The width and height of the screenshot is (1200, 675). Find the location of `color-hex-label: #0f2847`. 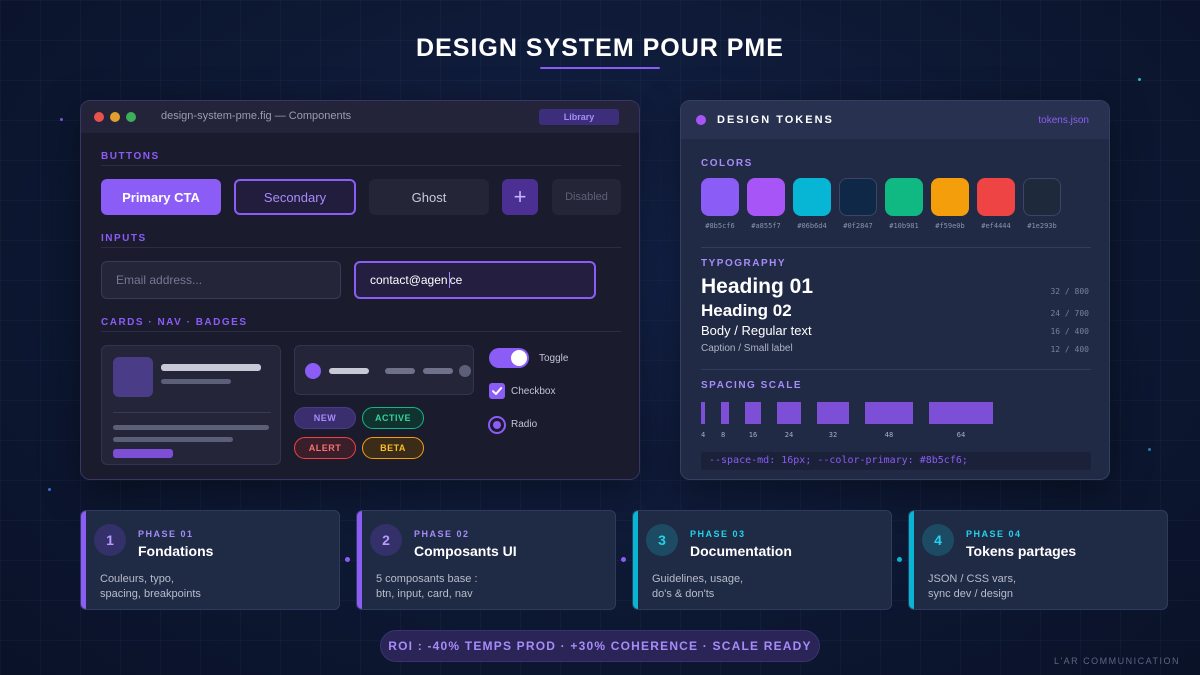

color-hex-label: #0f2847 is located at coordinates (858, 226).